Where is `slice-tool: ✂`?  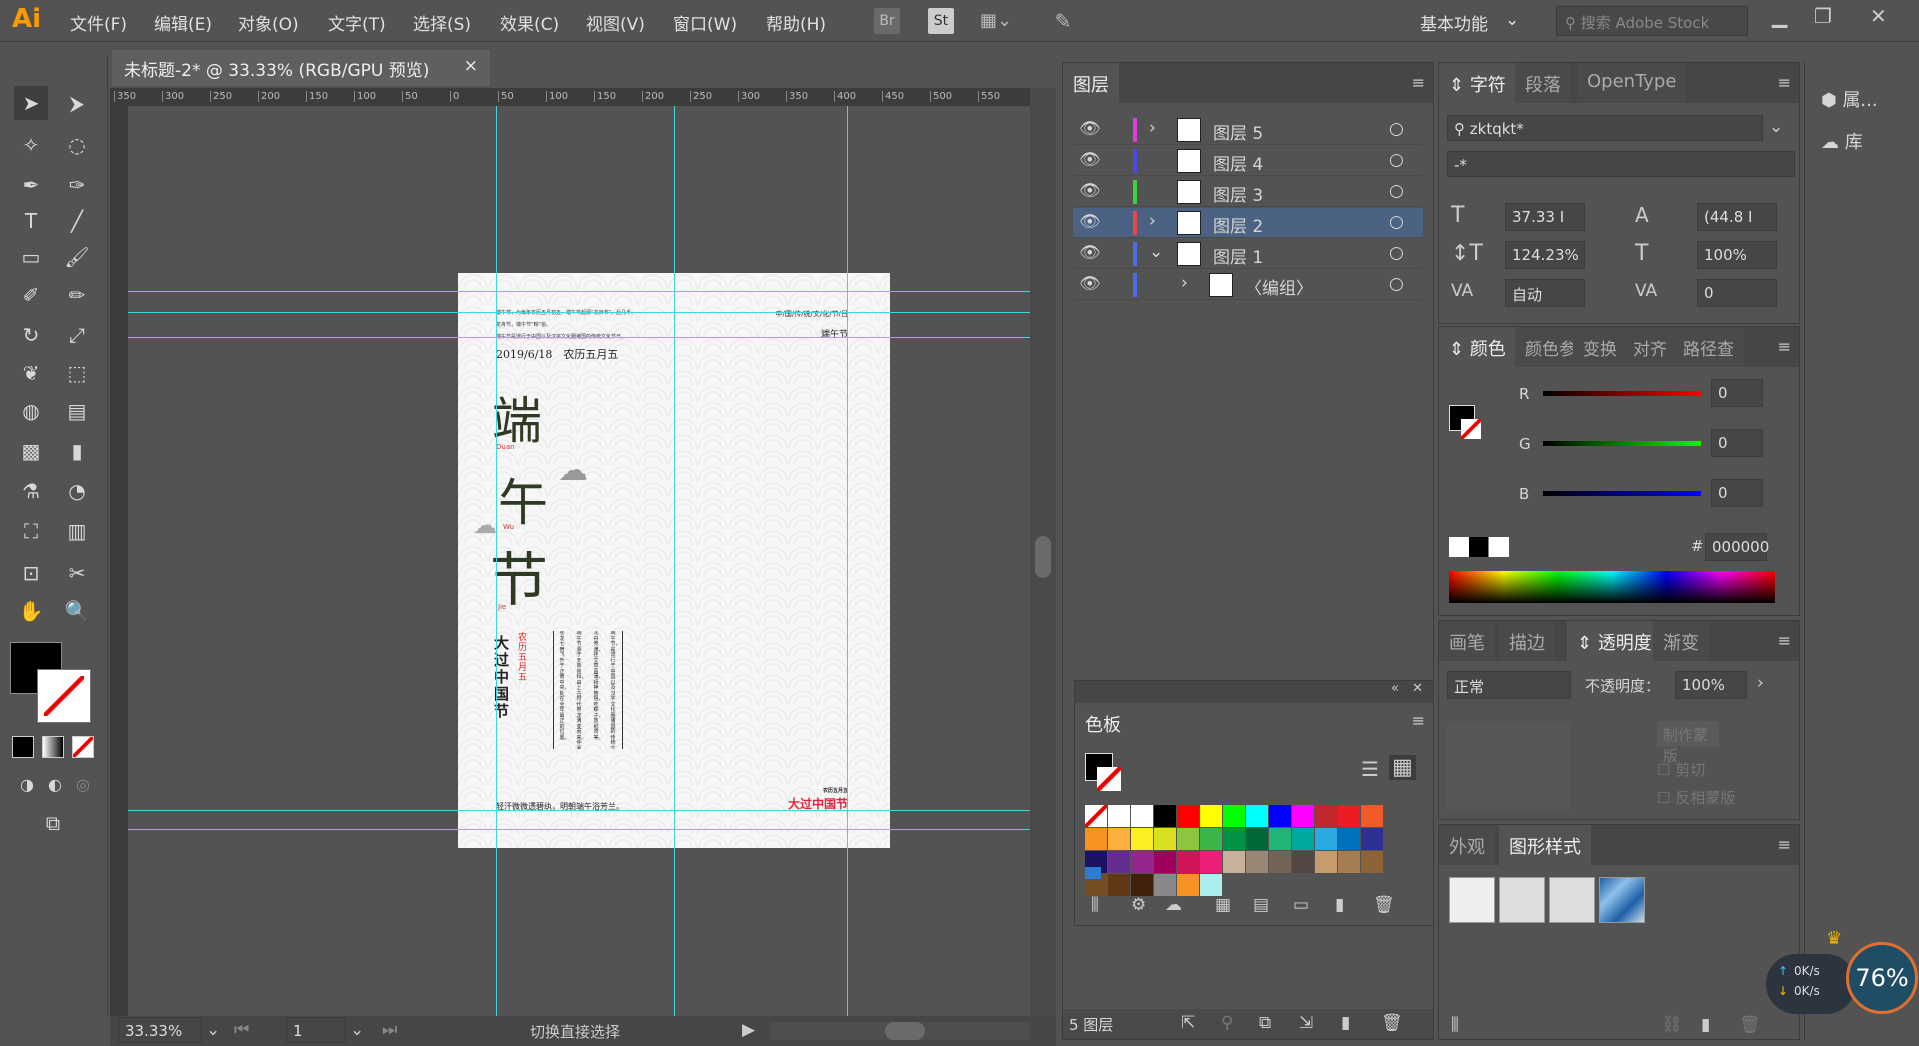
slice-tool: ✂ is located at coordinates (77, 573).